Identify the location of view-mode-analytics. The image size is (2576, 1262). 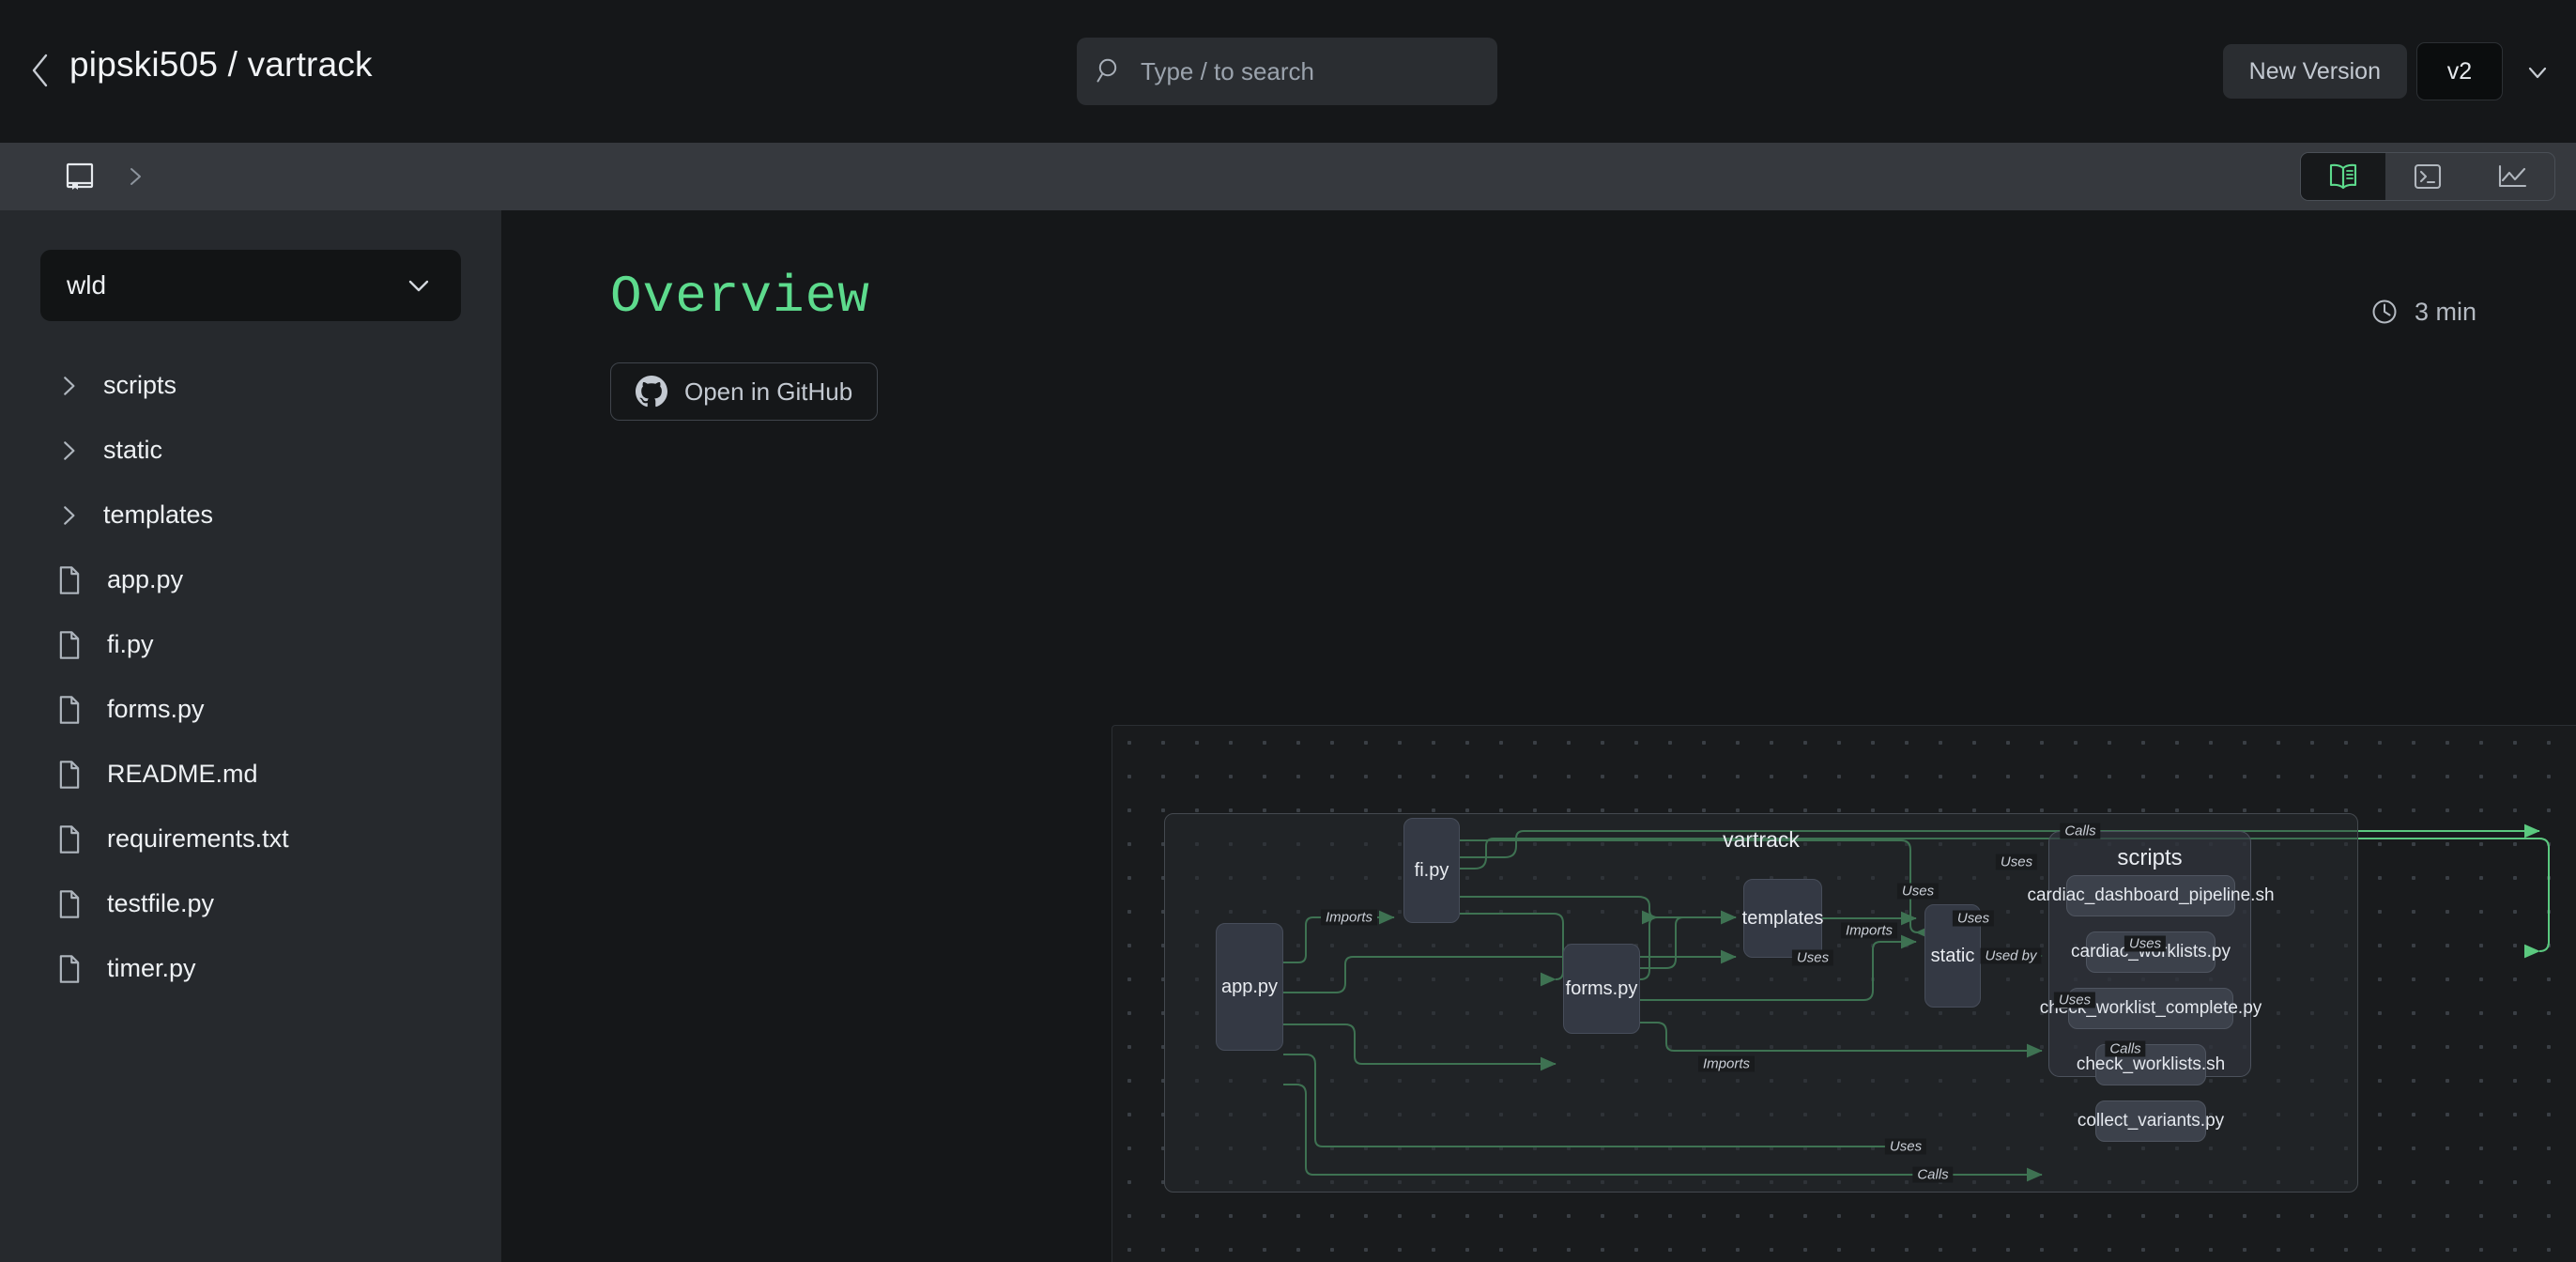
(2512, 176).